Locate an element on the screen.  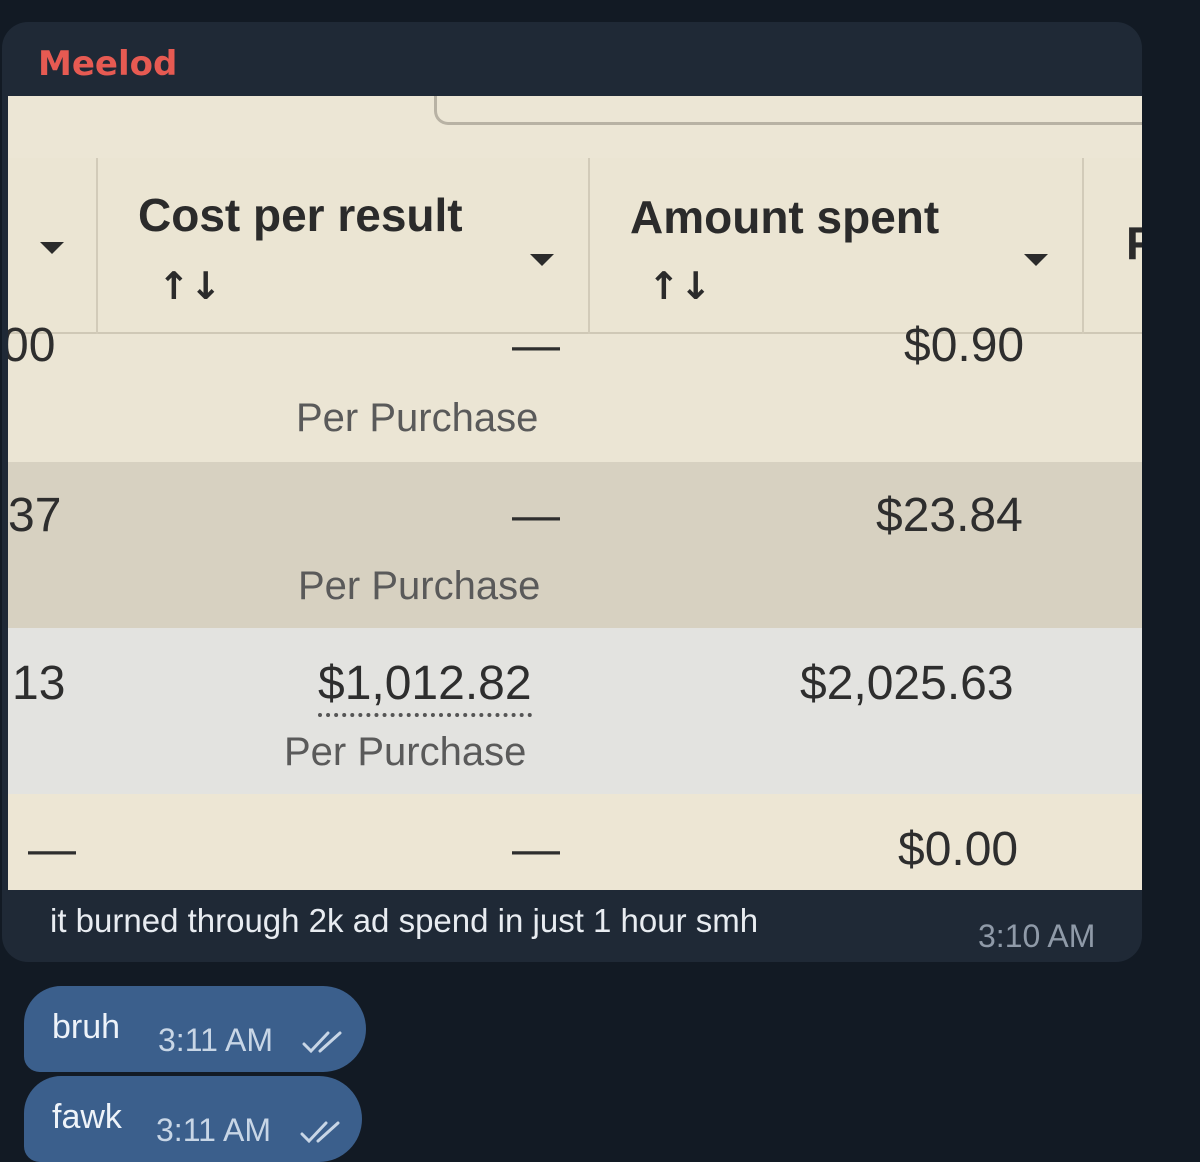
amount-spent-value: $2,025.63 is located at coordinates (907, 683).